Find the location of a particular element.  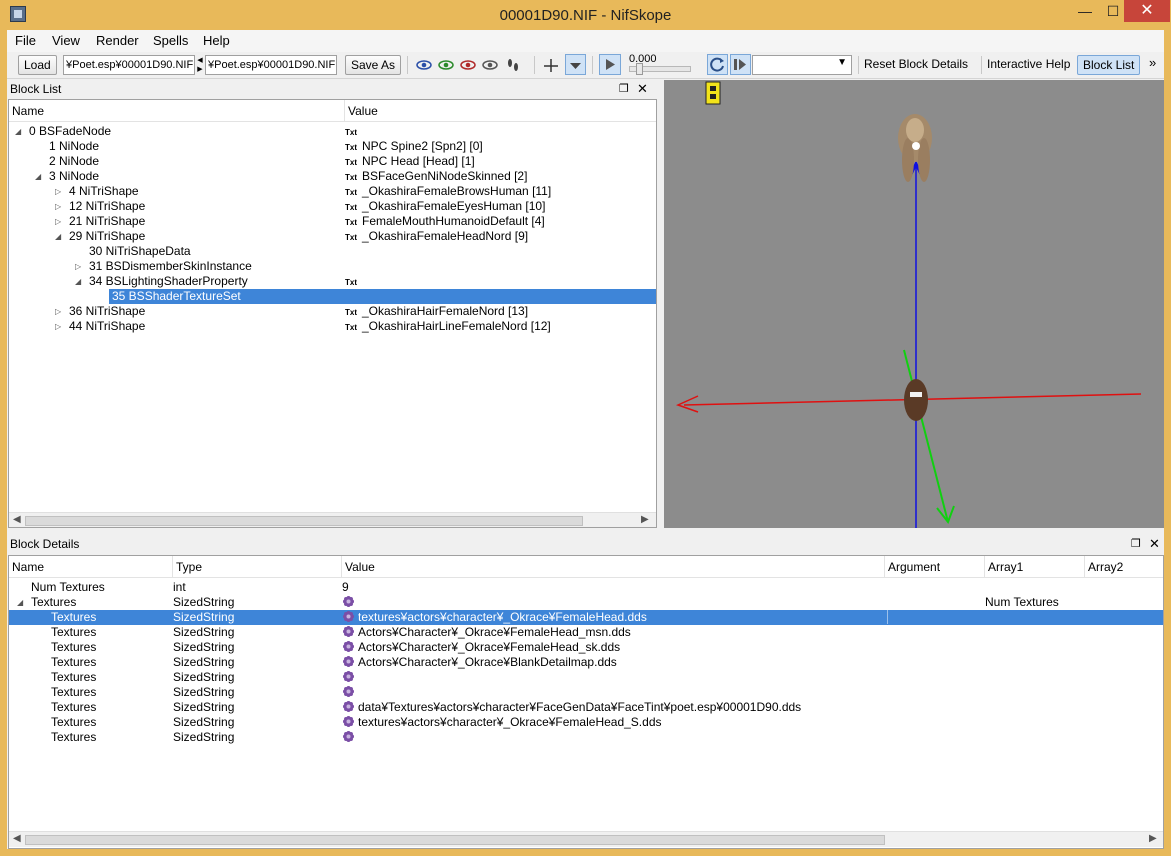

menu-render: Render is located at coordinates (117, 40).